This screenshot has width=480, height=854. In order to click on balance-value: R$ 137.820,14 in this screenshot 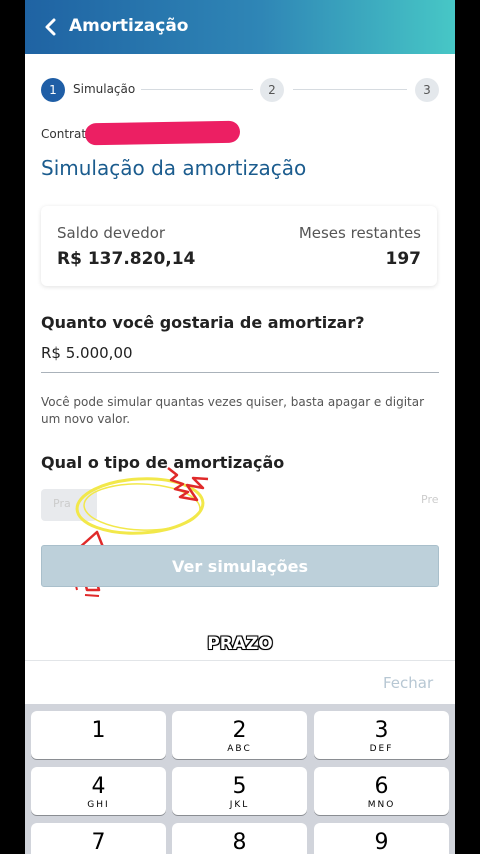, I will do `click(126, 259)`.